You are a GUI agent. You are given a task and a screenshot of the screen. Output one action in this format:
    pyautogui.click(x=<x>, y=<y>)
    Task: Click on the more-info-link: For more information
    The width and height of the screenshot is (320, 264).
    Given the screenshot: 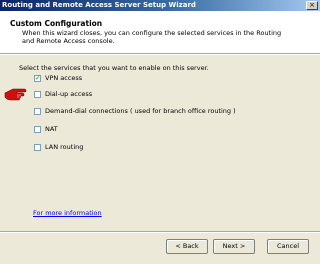 What is the action you would take?
    pyautogui.click(x=67, y=213)
    